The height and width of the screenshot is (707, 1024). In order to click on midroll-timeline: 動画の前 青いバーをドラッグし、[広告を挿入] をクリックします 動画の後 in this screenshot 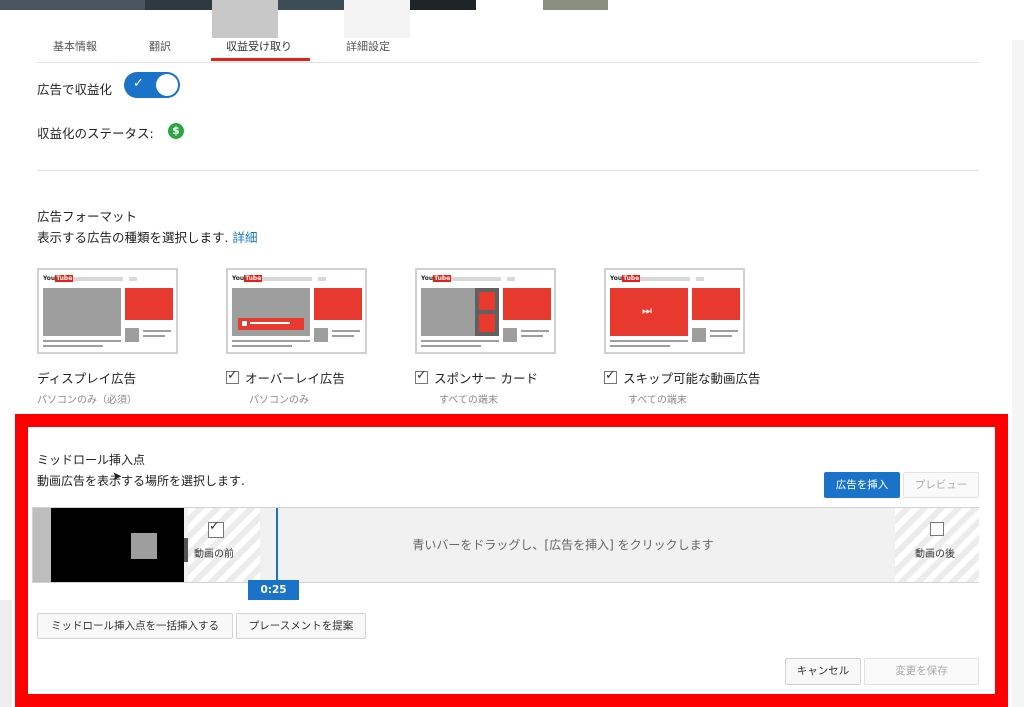, I will do `click(505, 545)`.